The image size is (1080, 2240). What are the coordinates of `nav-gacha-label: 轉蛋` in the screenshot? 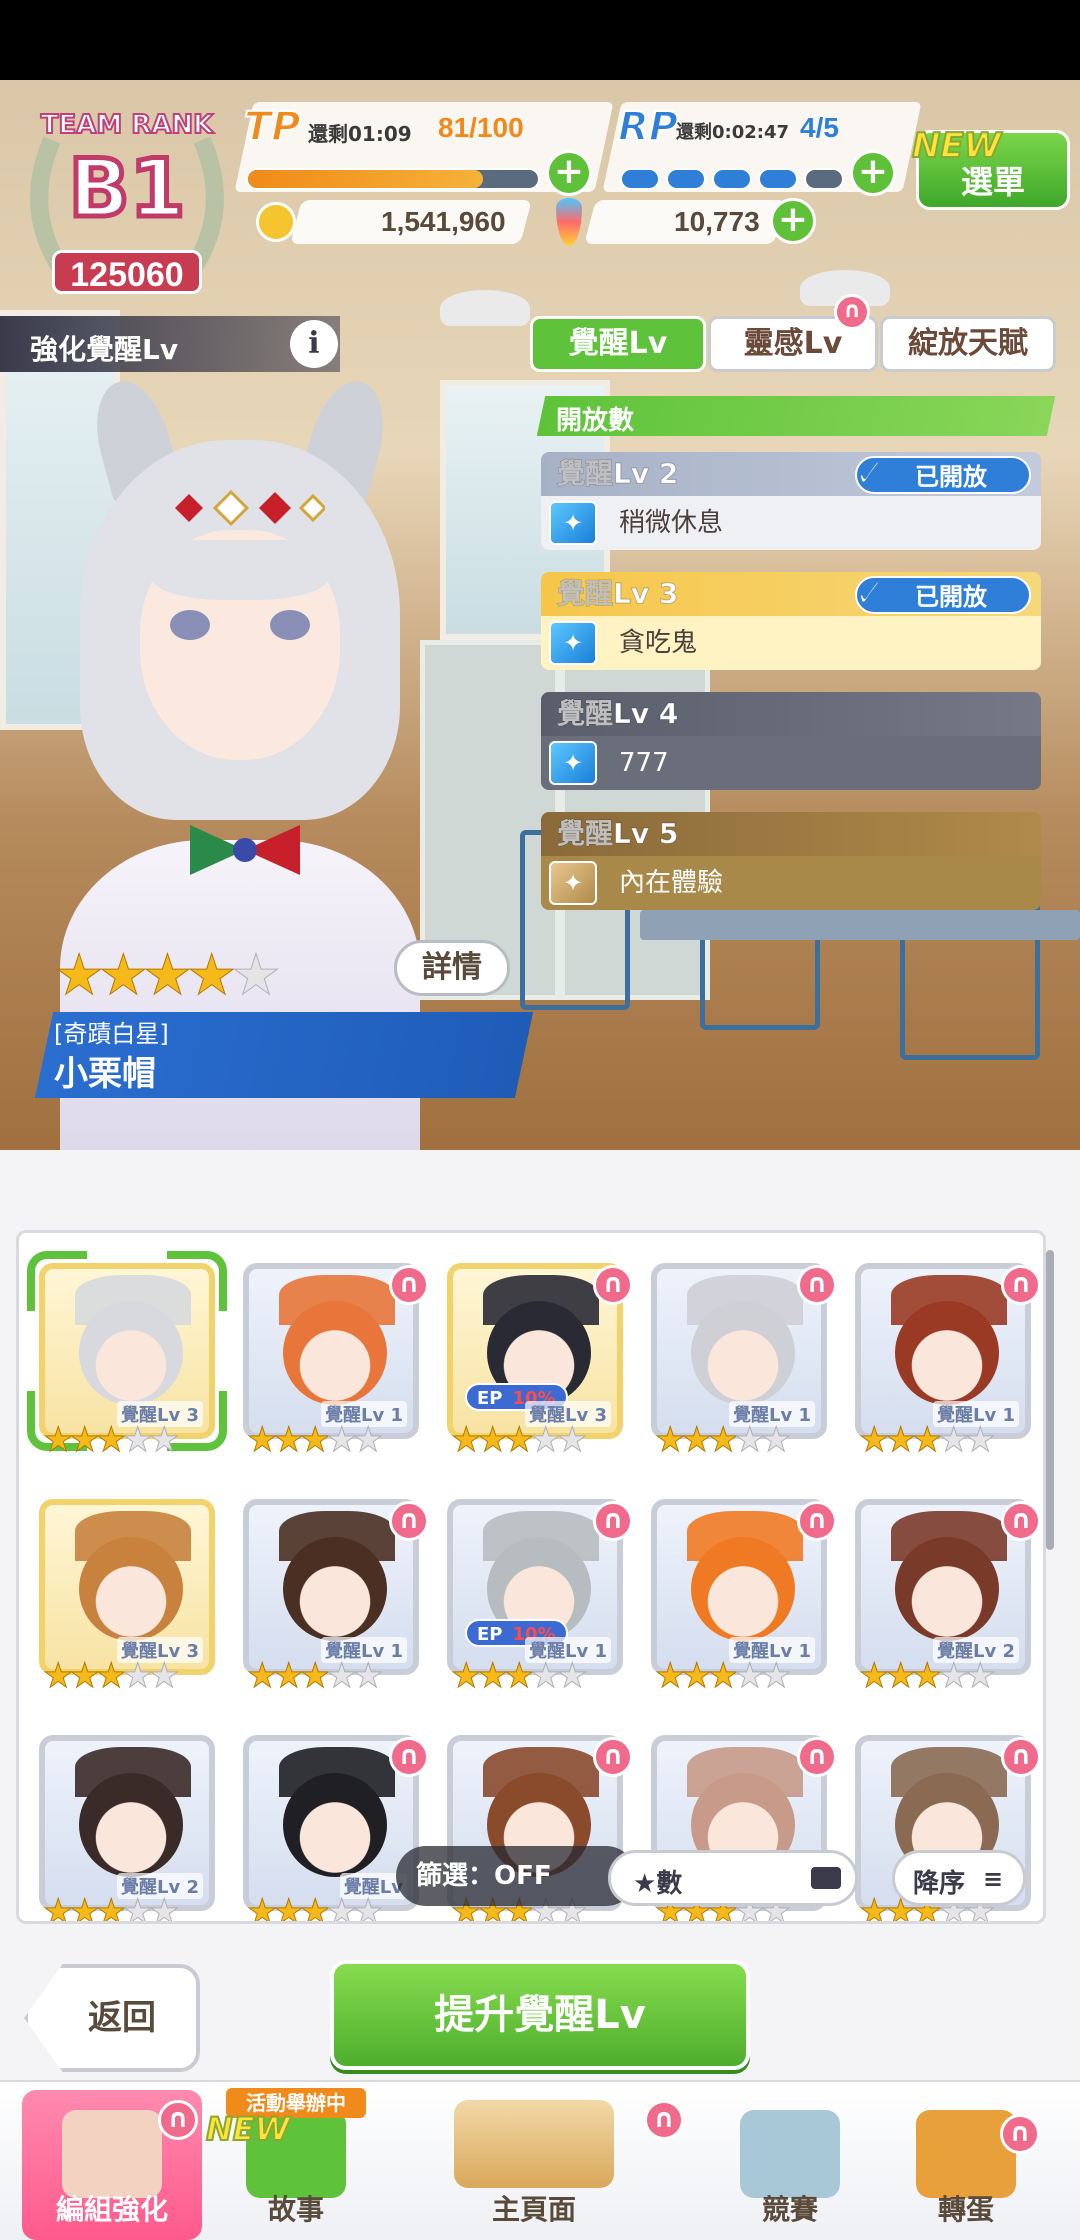 It's located at (965, 2209).